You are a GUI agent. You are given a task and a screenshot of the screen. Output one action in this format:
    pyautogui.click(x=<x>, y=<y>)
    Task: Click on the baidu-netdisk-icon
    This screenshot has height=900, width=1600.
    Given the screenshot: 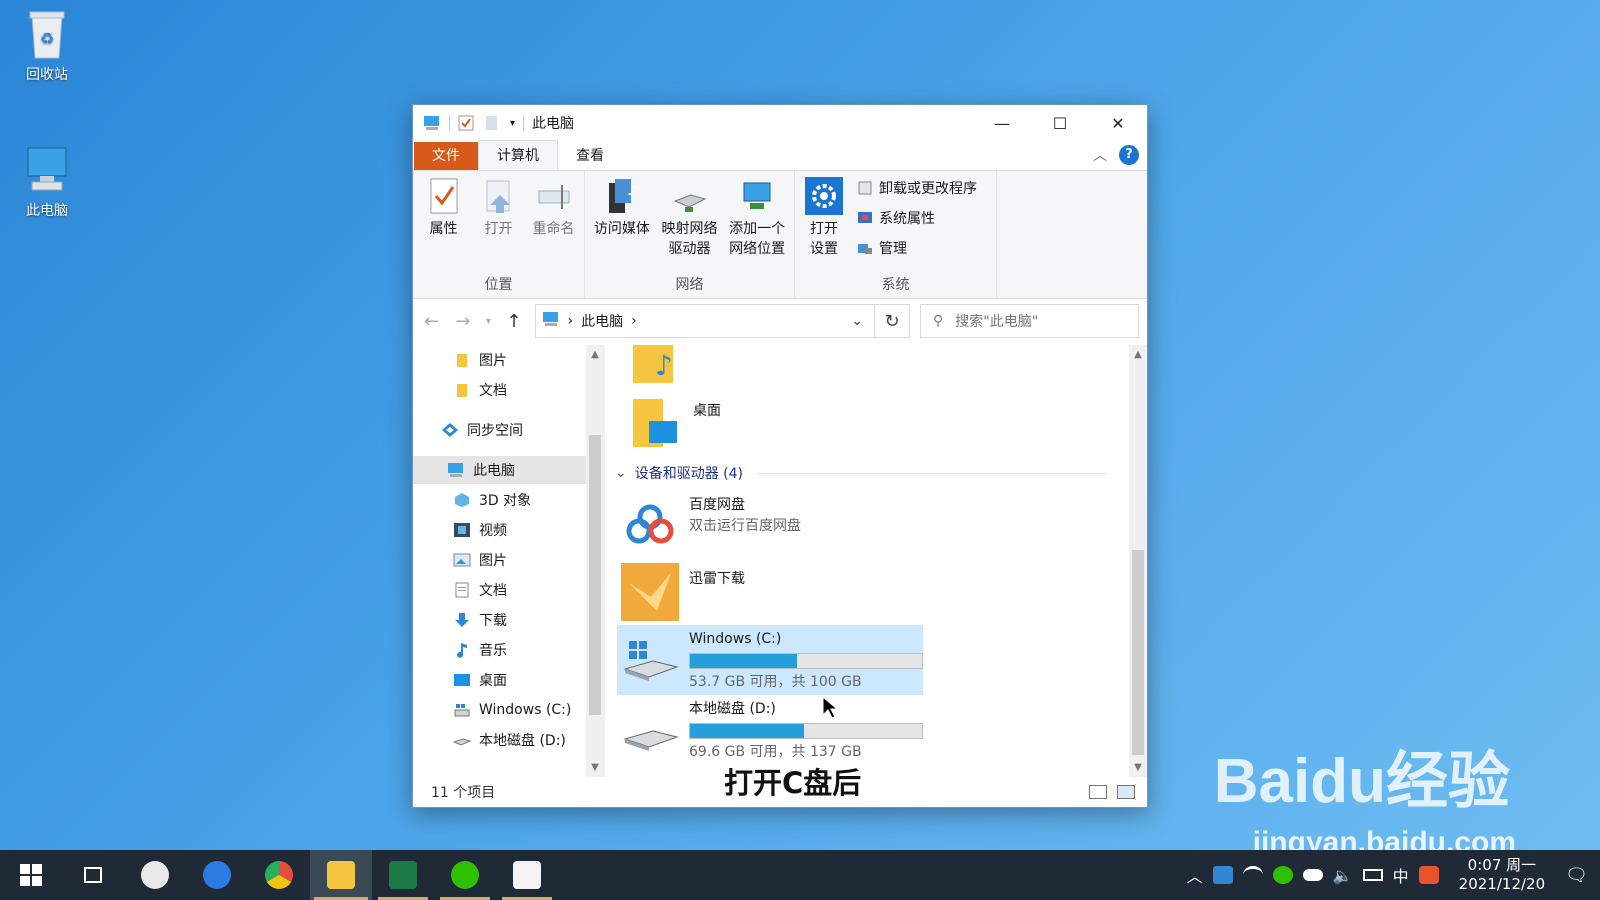 What is the action you would take?
    pyautogui.click(x=650, y=524)
    